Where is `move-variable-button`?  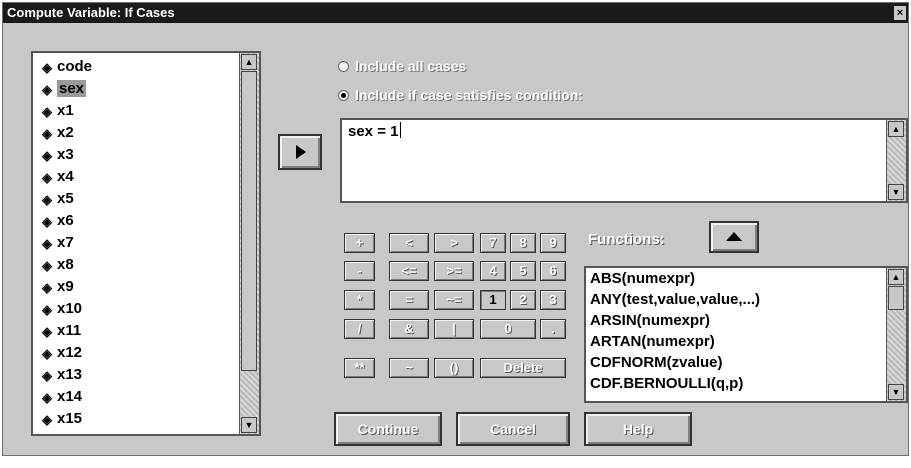
move-variable-button is located at coordinates (300, 152).